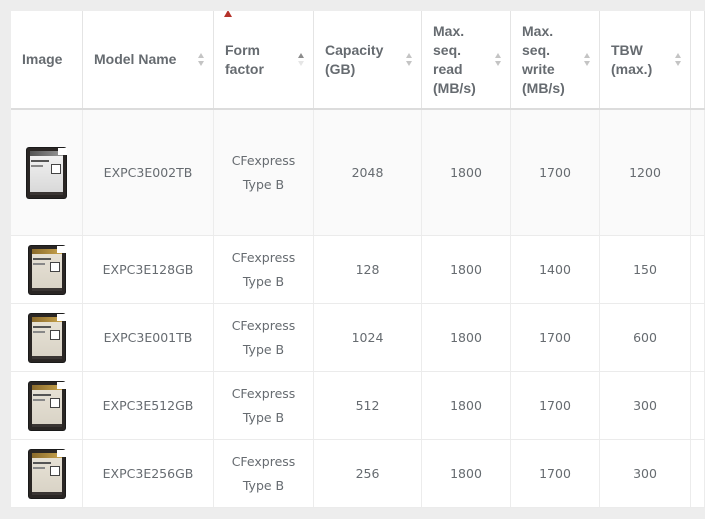 The height and width of the screenshot is (519, 705). Describe the element at coordinates (148, 172) in the screenshot. I see `cell-model-name: EXPC3E002TB` at that location.